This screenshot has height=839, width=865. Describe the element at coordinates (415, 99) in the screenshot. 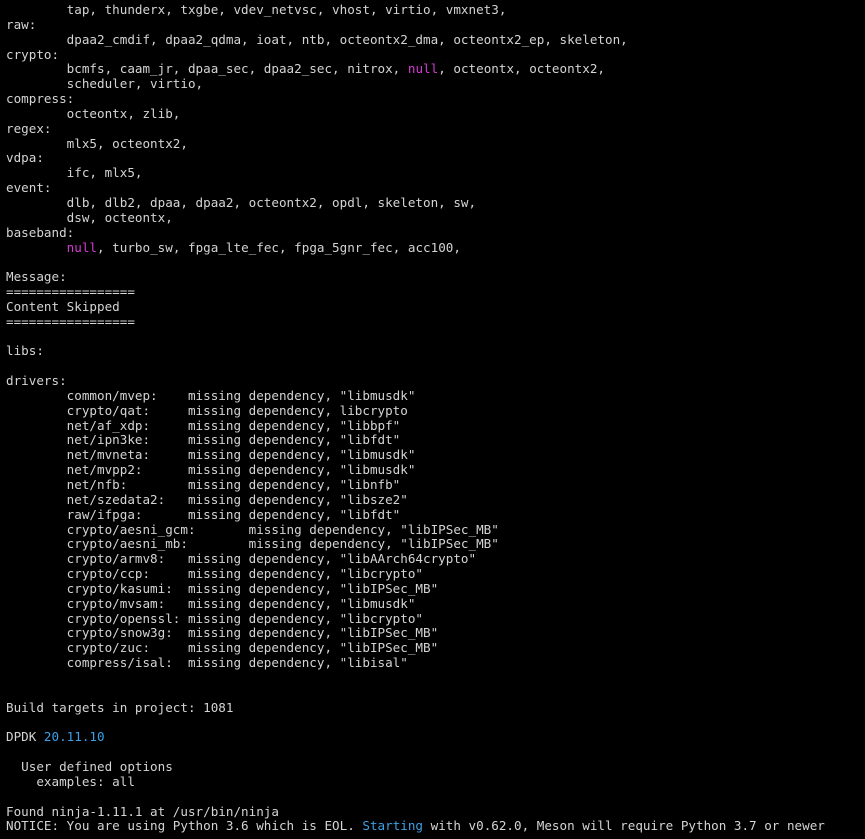

I see `terminal-line: compress:` at that location.